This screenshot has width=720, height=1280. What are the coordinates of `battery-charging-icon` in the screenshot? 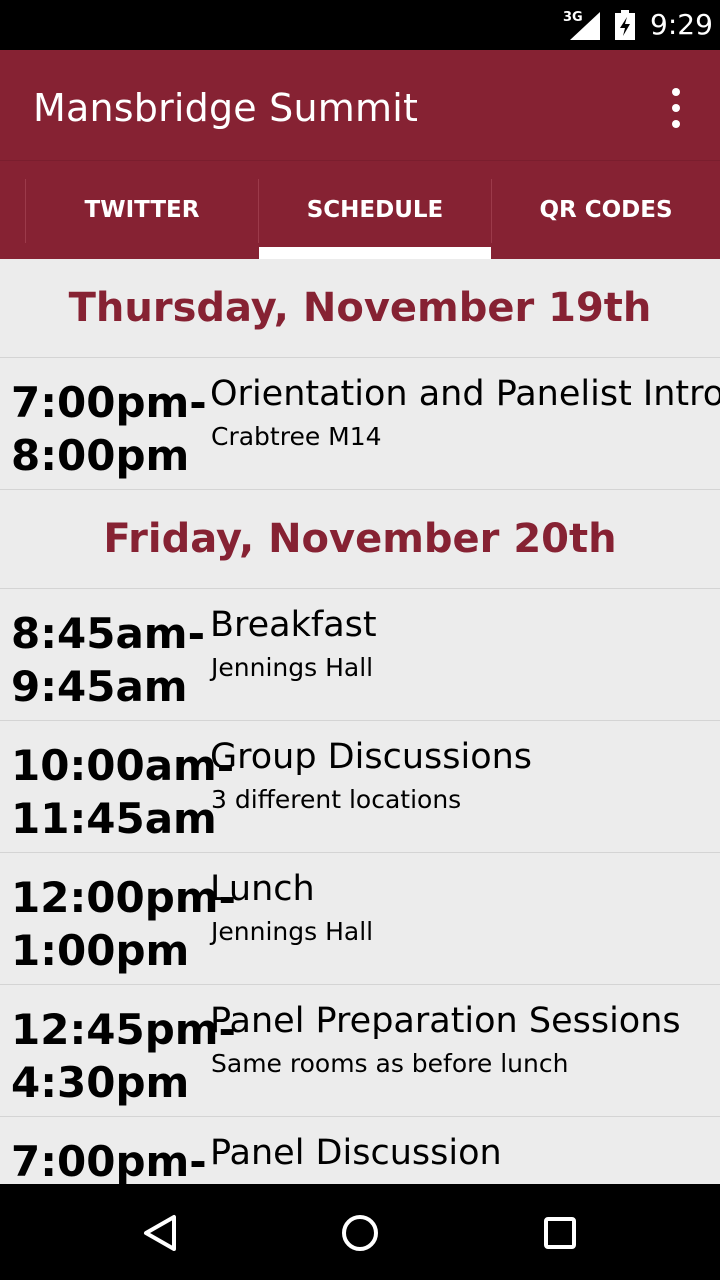 It's located at (625, 25).